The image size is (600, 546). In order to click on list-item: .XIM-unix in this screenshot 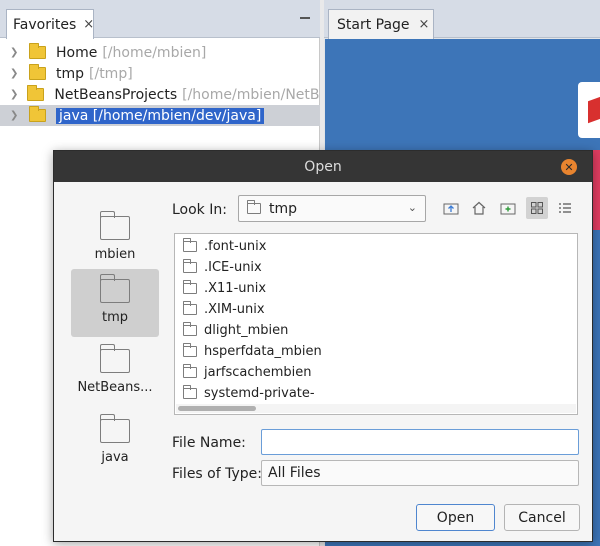, I will do `click(224, 309)`.